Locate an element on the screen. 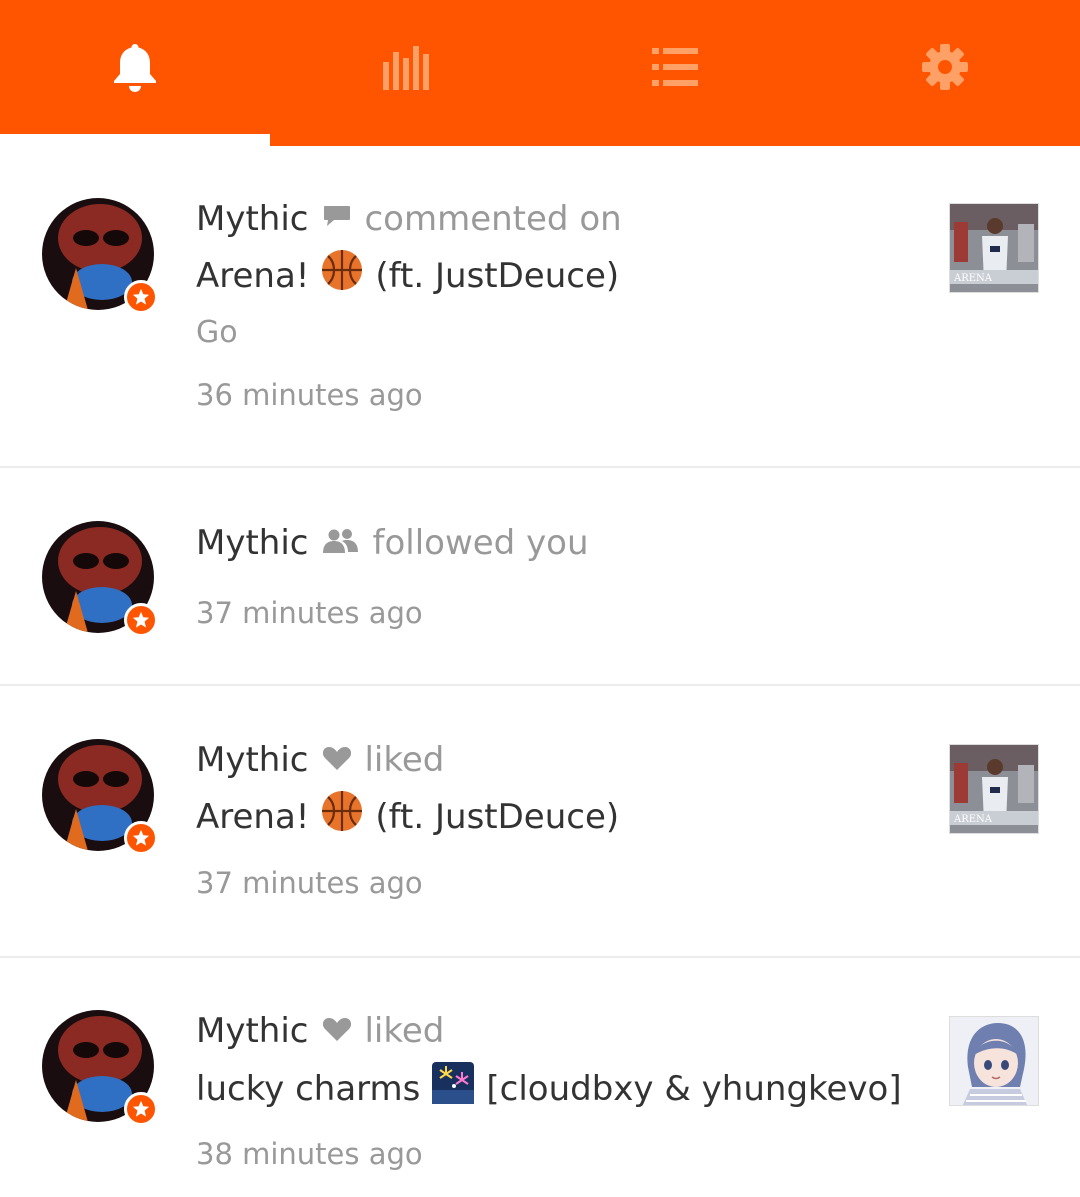 This screenshot has height=1197, width=1080. top-nav-bar is located at coordinates (540, 73).